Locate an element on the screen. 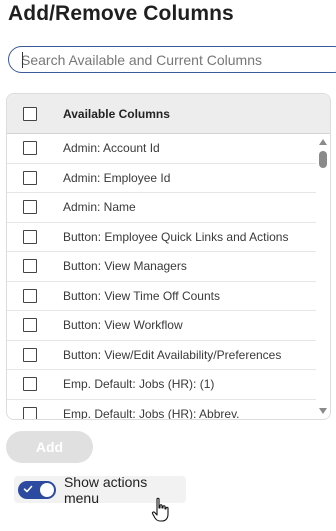 The image size is (336, 531). row-label: Emp. Default: Jobs (HR): (1) is located at coordinates (139, 384).